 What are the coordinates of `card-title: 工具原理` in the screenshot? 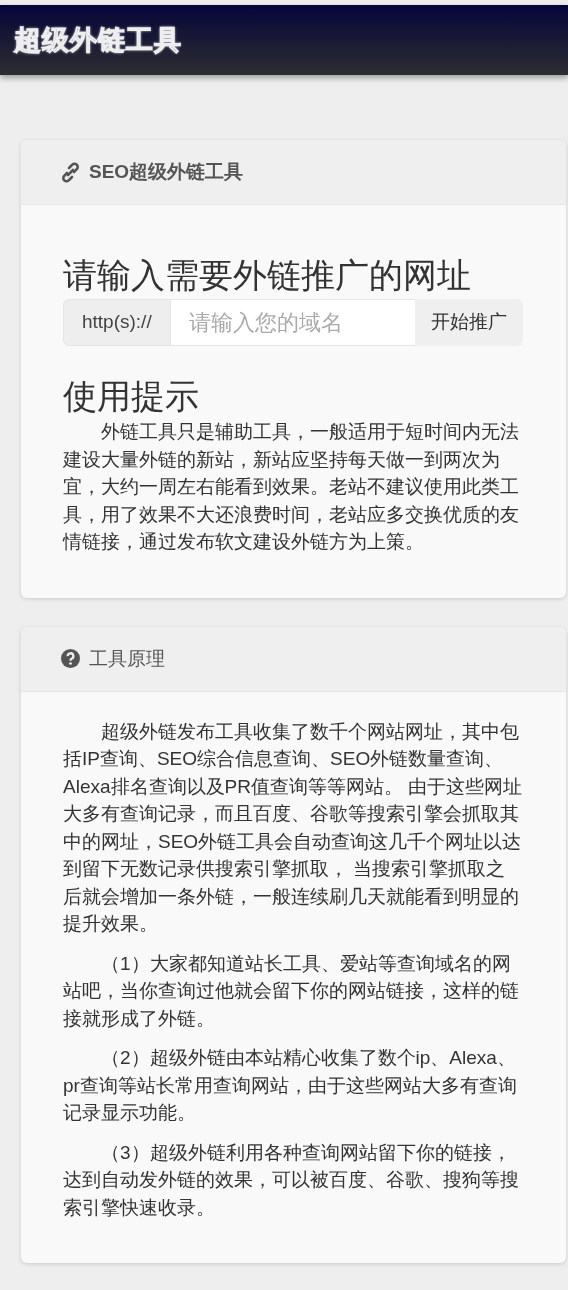 It's located at (127, 658).